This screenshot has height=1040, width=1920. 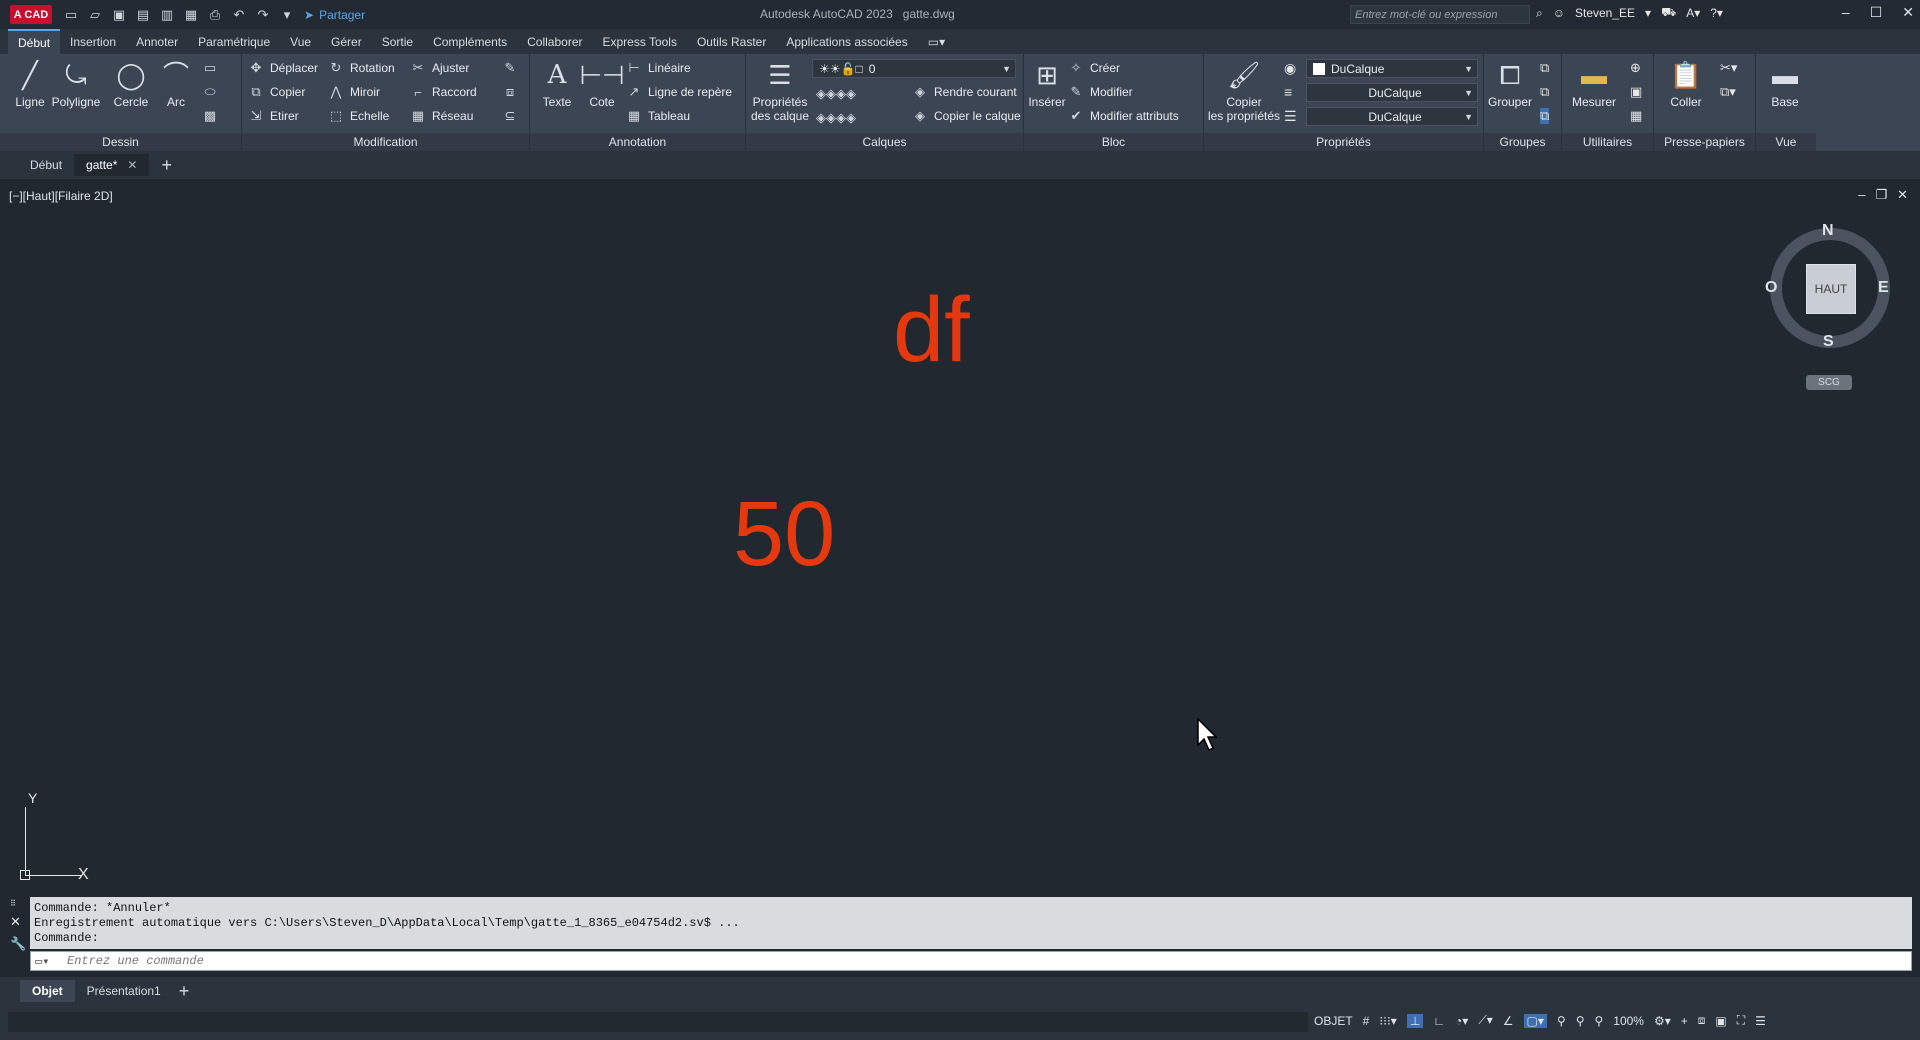 What do you see at coordinates (1828, 342) in the screenshot?
I see `compass-south: S` at bounding box center [1828, 342].